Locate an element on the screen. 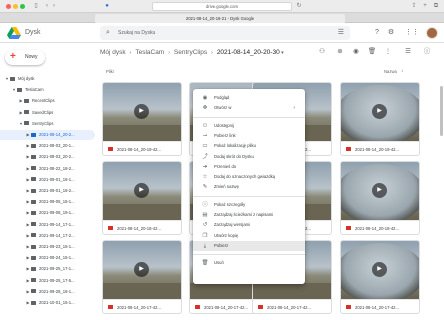  list-view-icon: ☰ is located at coordinates (408, 52).